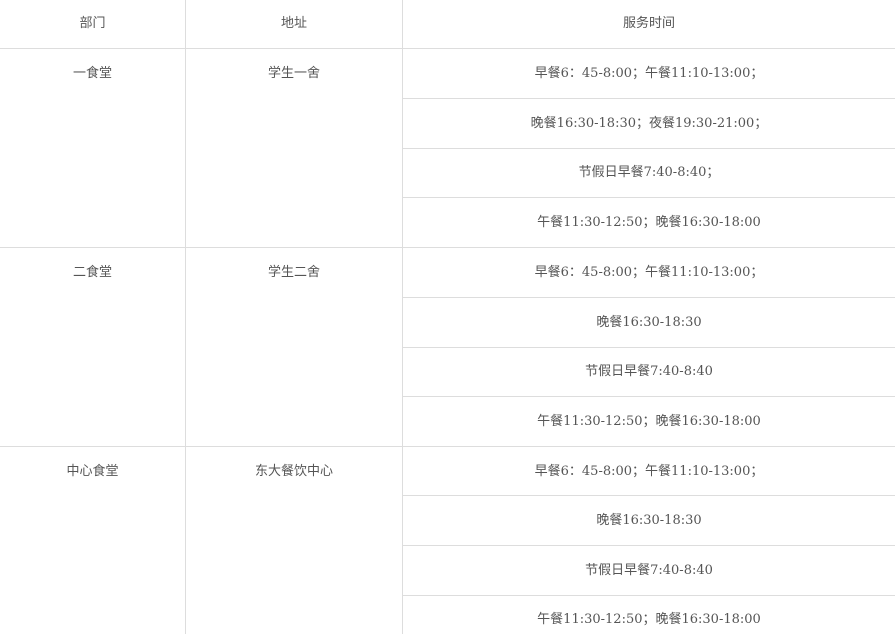  What do you see at coordinates (92, 272) in the screenshot?
I see `department-cell: 二食堂` at bounding box center [92, 272].